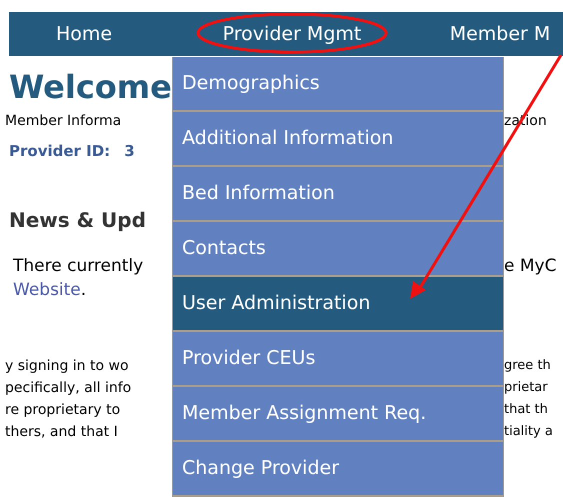 The width and height of the screenshot is (563, 497). I want to click on disclaimer-text: tiality a, so click(529, 432).